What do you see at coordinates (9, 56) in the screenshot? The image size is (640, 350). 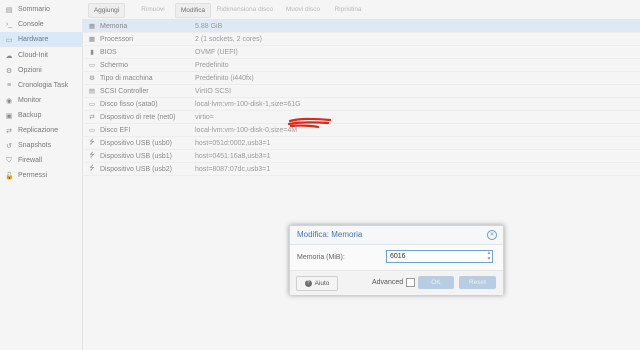 I see `cloud-icon: ☁` at bounding box center [9, 56].